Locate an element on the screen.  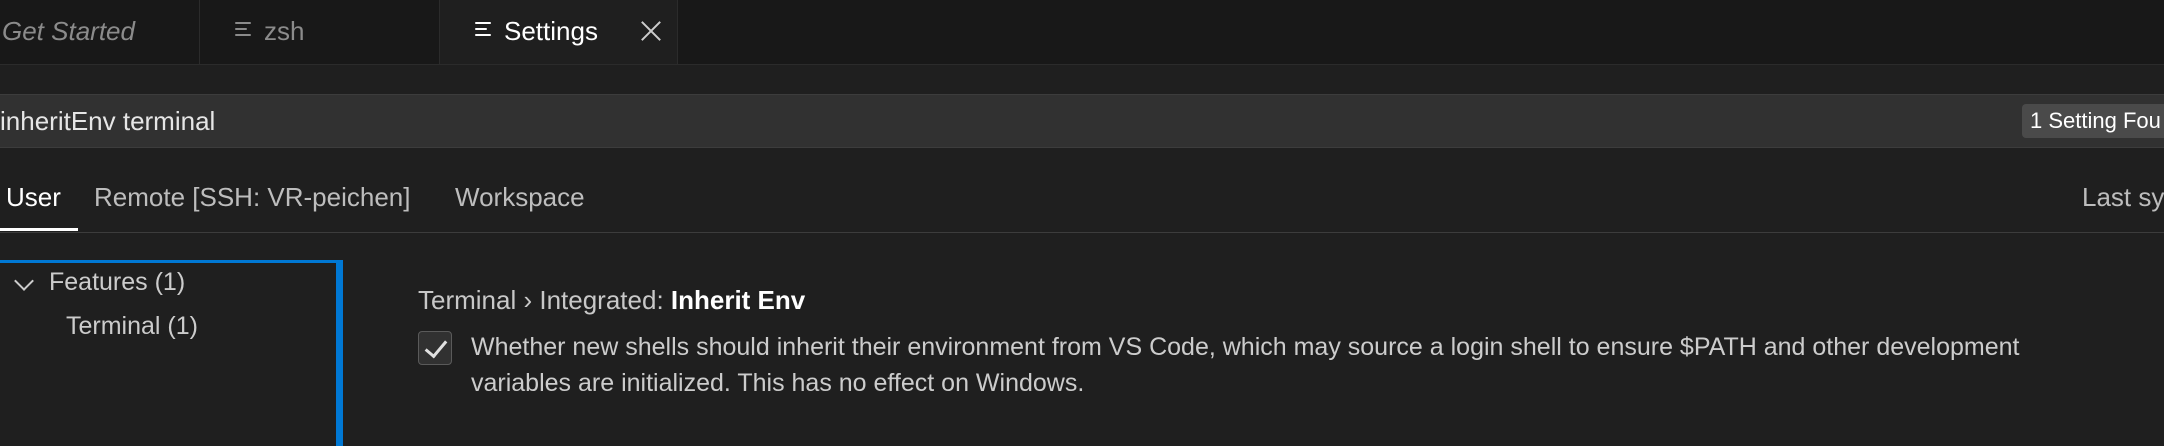
settings-search-bar: 1 Setting Fou is located at coordinates (1082, 121).